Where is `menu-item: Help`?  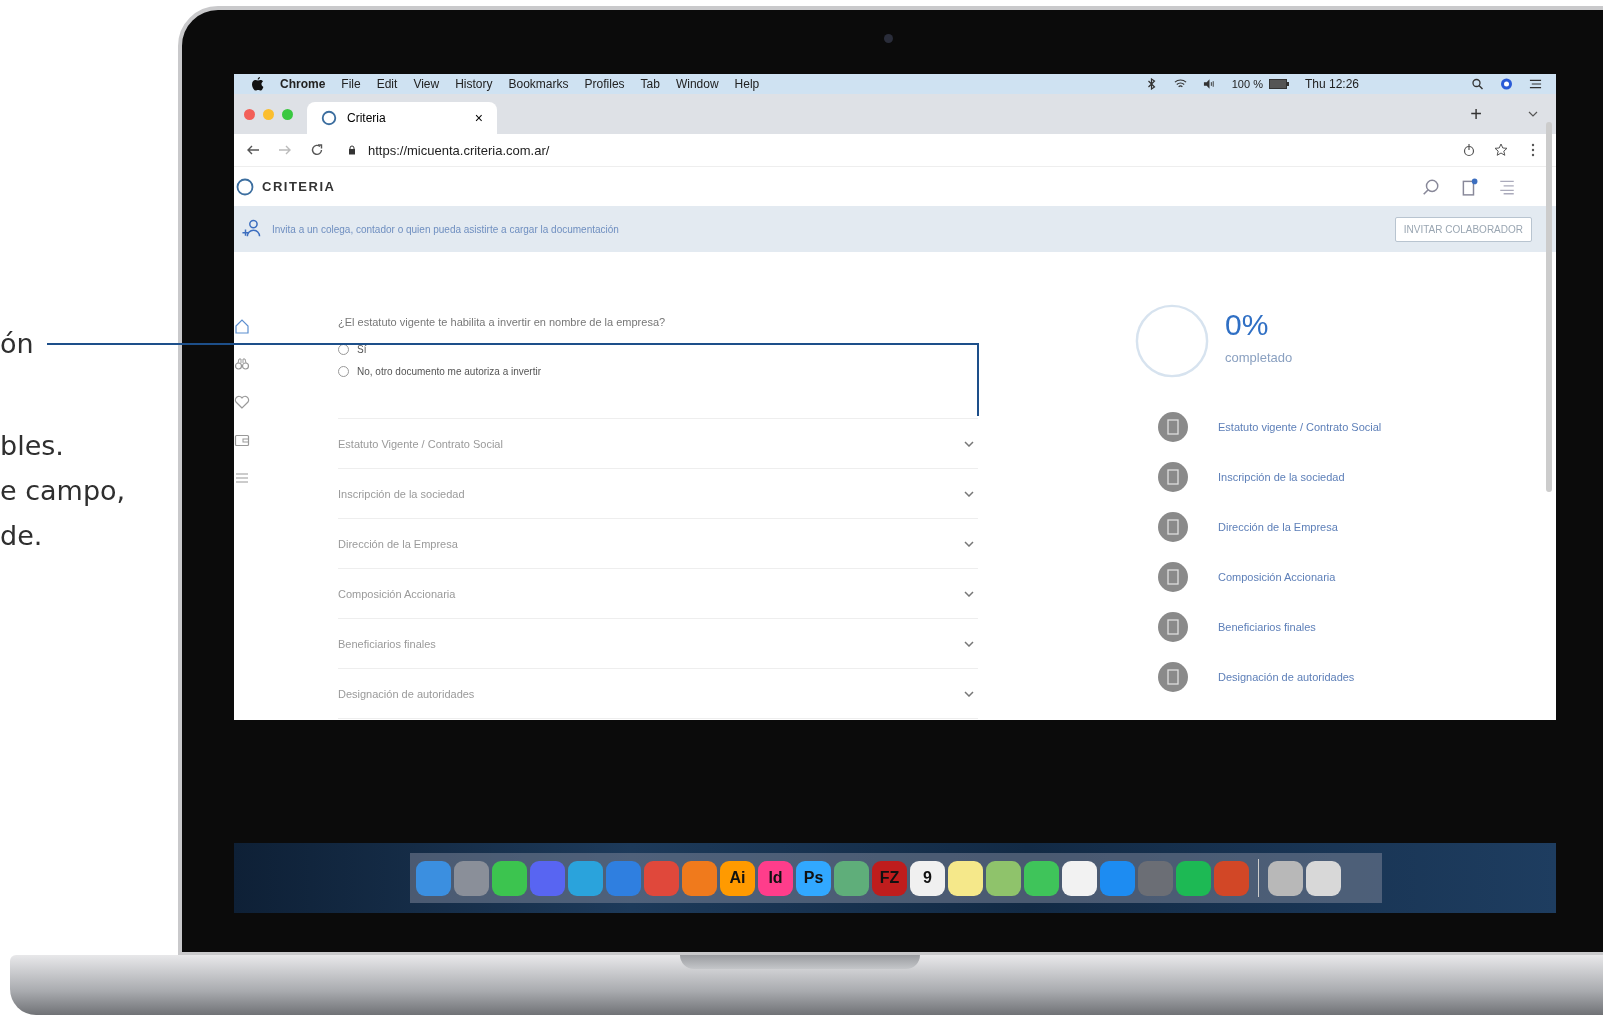
menu-item: Help is located at coordinates (747, 84).